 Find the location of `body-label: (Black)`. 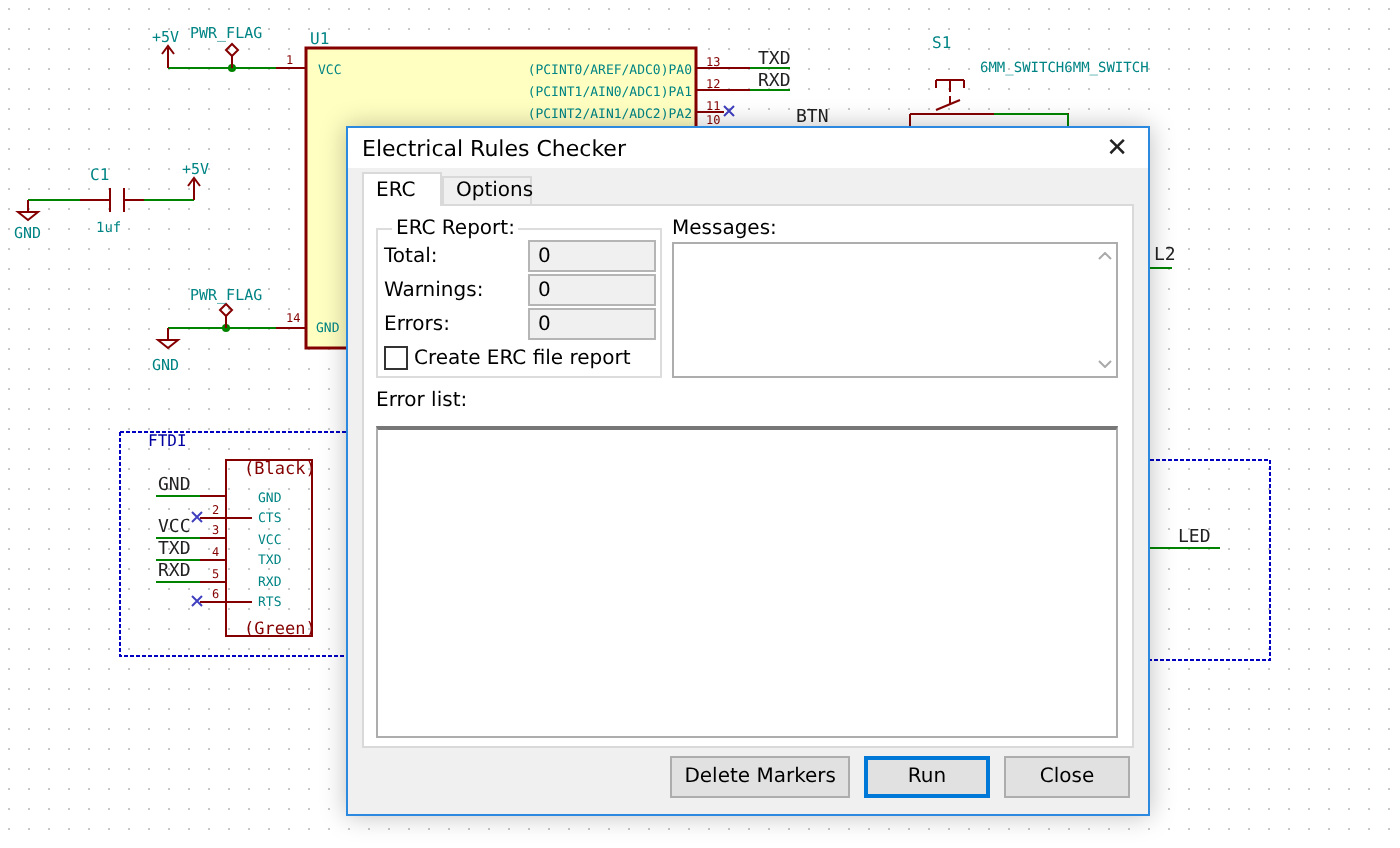

body-label: (Black) is located at coordinates (280, 470).